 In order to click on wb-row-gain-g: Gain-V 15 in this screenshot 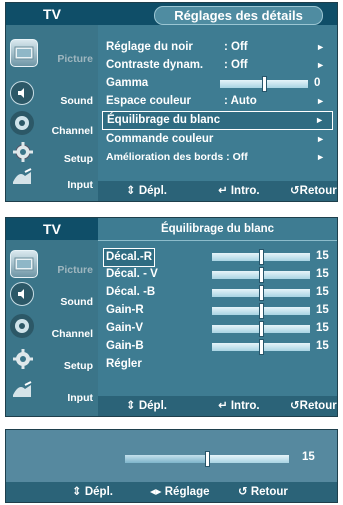, I will do `click(217, 328)`.